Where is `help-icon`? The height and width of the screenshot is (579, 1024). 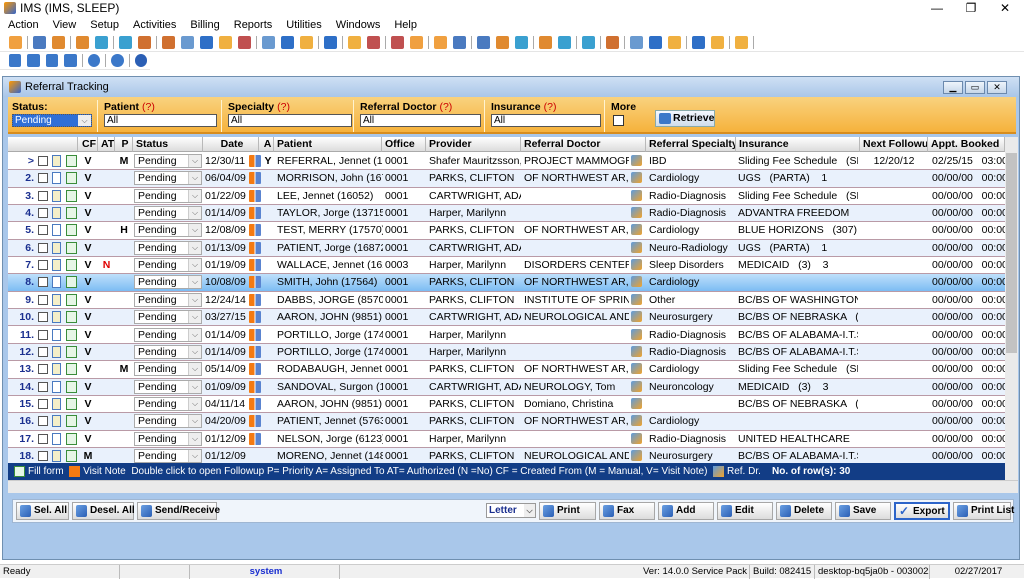 help-icon is located at coordinates (117, 60).